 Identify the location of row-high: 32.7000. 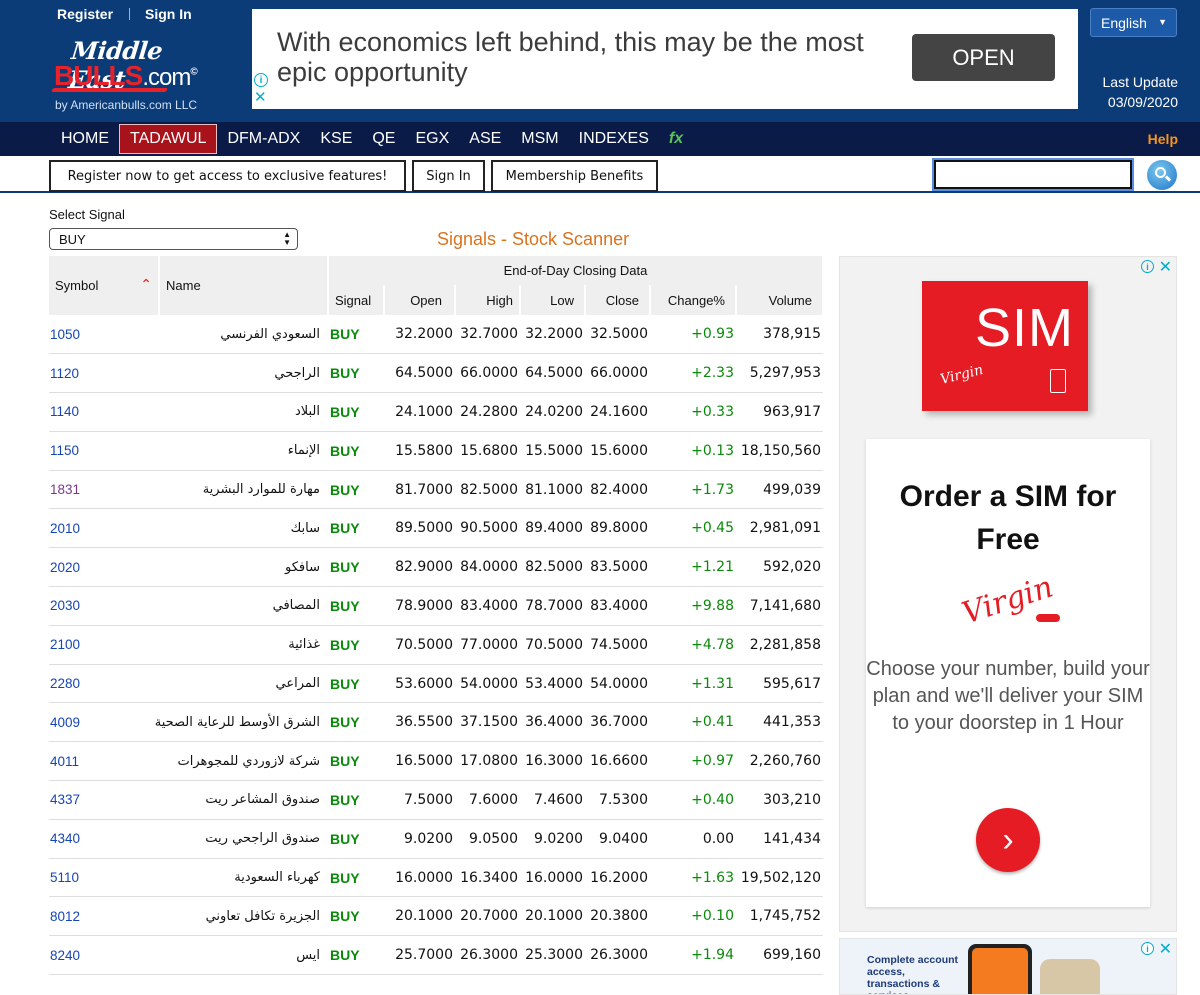
(487, 335).